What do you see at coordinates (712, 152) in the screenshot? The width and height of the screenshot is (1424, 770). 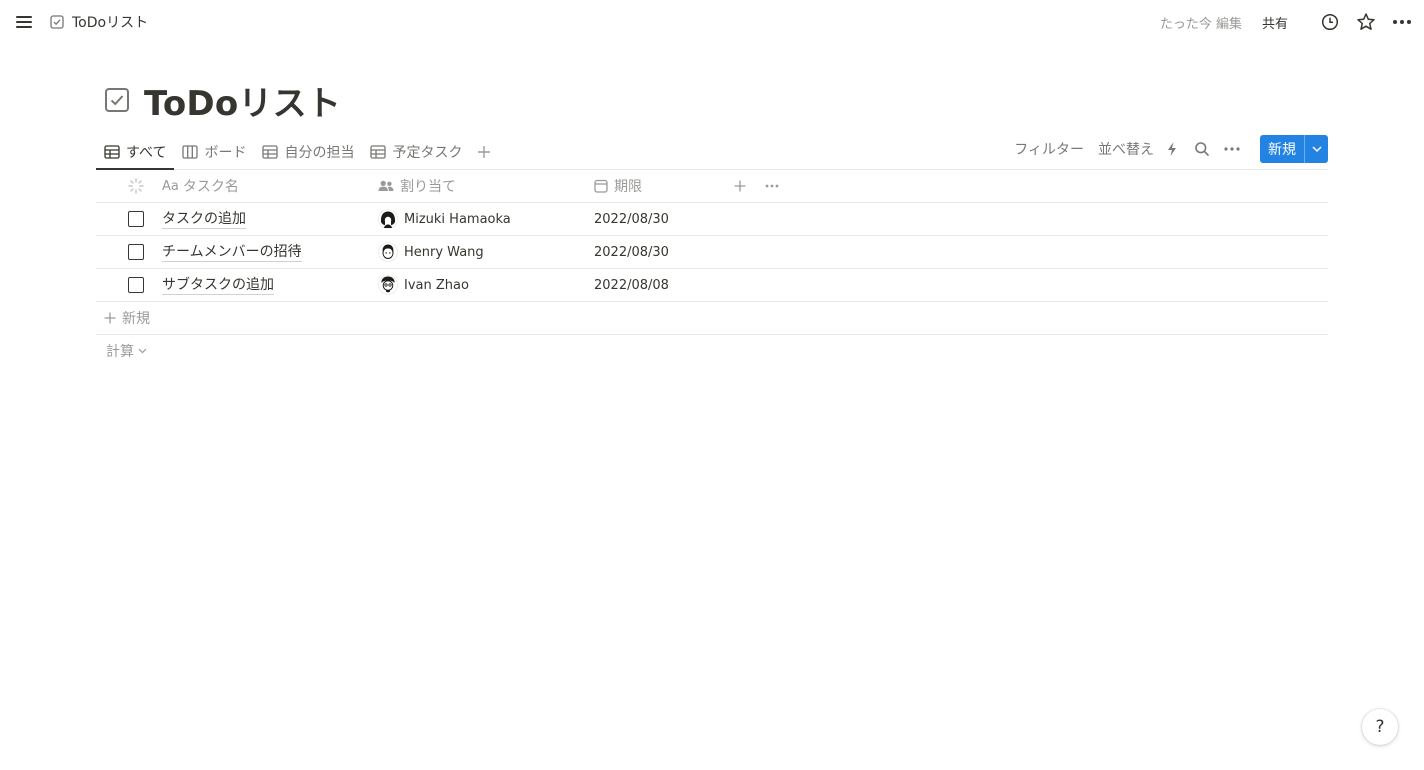 I see `view-bar: すべて ボード 自分の担当 予定タスク フィルター 並べ替え 新規` at bounding box center [712, 152].